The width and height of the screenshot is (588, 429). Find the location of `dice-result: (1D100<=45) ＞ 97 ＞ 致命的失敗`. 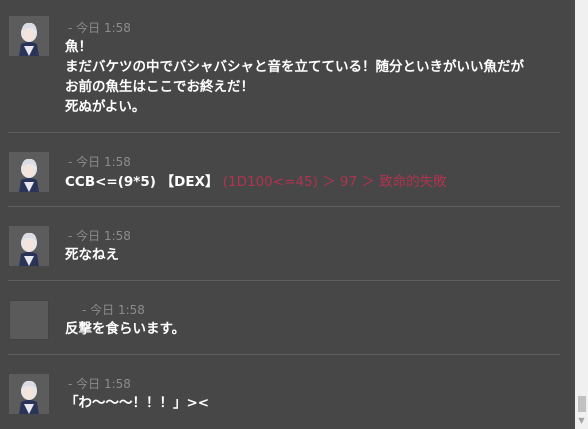

dice-result: (1D100<=45) ＞ 97 ＞ 致命的失敗 is located at coordinates (334, 182).